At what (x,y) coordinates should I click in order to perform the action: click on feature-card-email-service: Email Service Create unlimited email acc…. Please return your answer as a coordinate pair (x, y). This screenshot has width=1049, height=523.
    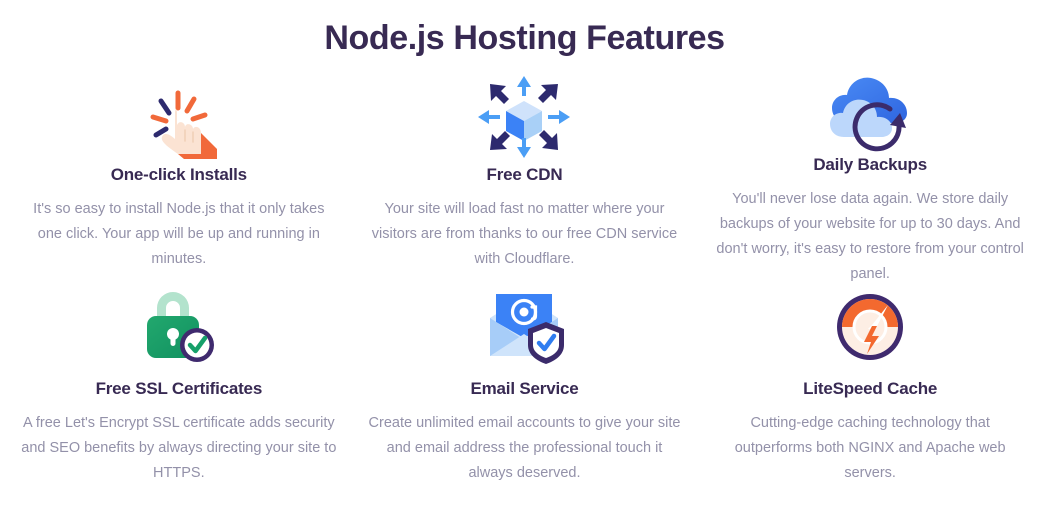
    Looking at the image, I should click on (525, 386).